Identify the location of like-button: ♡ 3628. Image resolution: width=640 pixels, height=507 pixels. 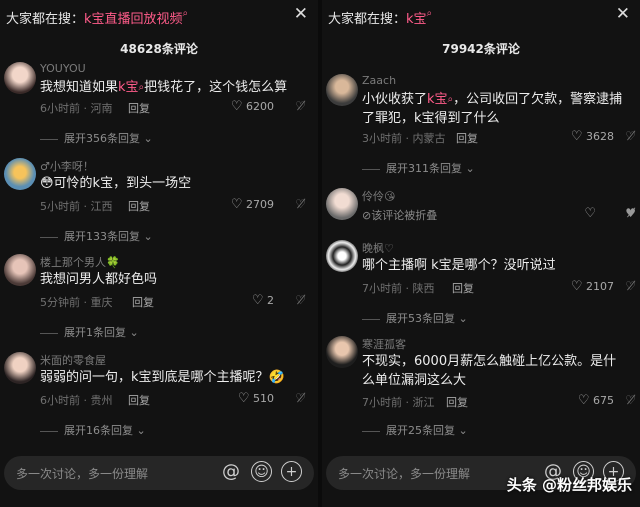
(592, 136).